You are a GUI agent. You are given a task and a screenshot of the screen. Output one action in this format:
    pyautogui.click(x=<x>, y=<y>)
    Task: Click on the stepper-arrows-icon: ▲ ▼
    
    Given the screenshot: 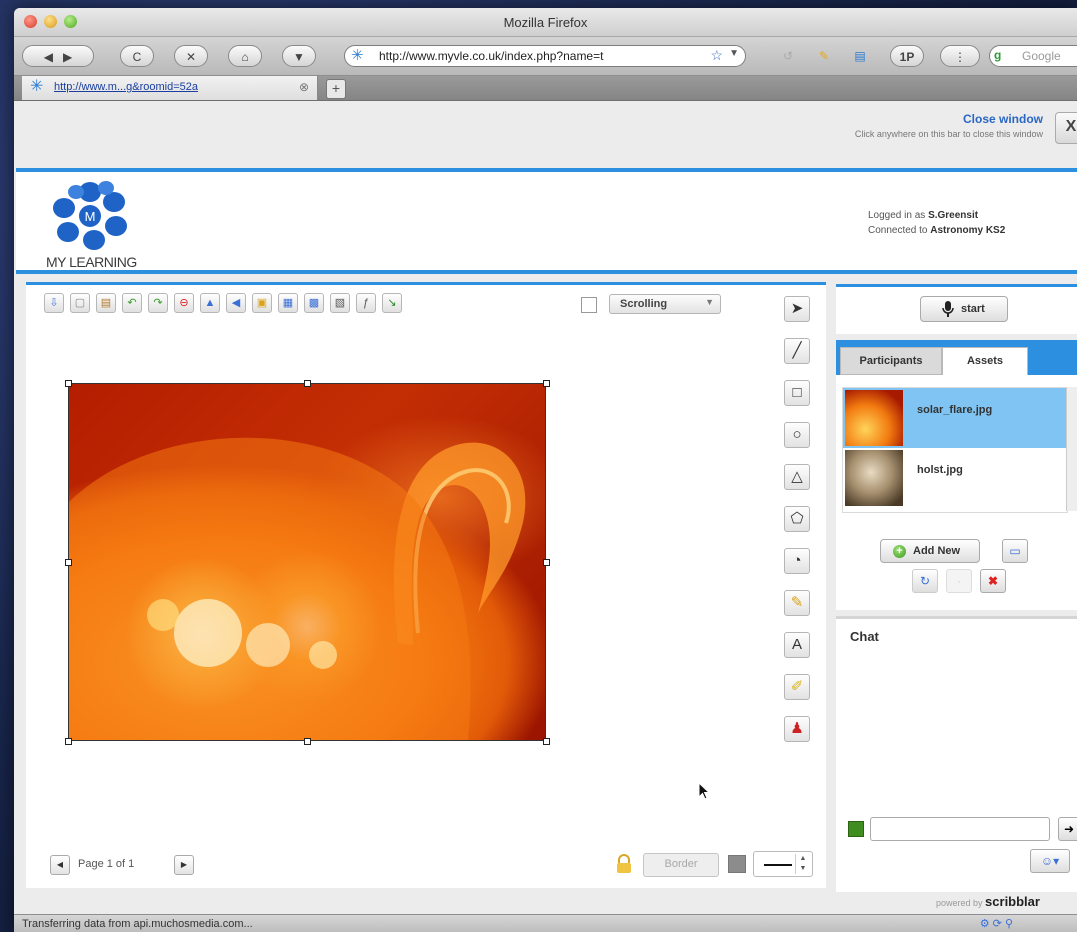 What is the action you would take?
    pyautogui.click(x=802, y=864)
    